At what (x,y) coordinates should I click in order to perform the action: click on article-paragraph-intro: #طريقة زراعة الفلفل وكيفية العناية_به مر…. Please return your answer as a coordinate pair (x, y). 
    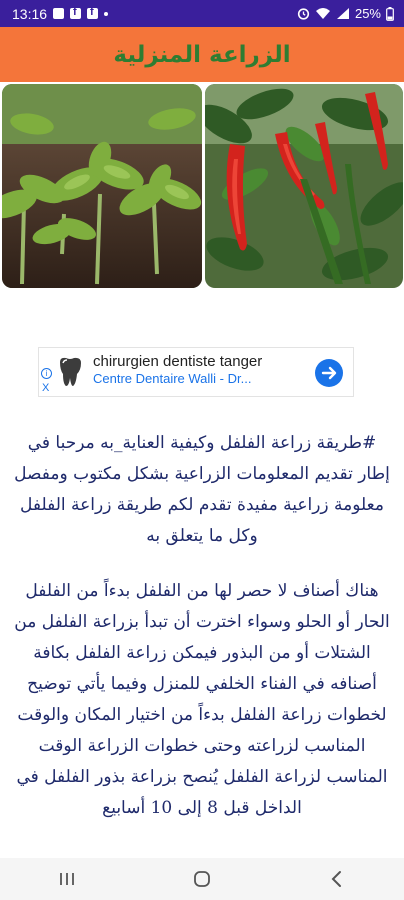
    Looking at the image, I should click on (202, 489).